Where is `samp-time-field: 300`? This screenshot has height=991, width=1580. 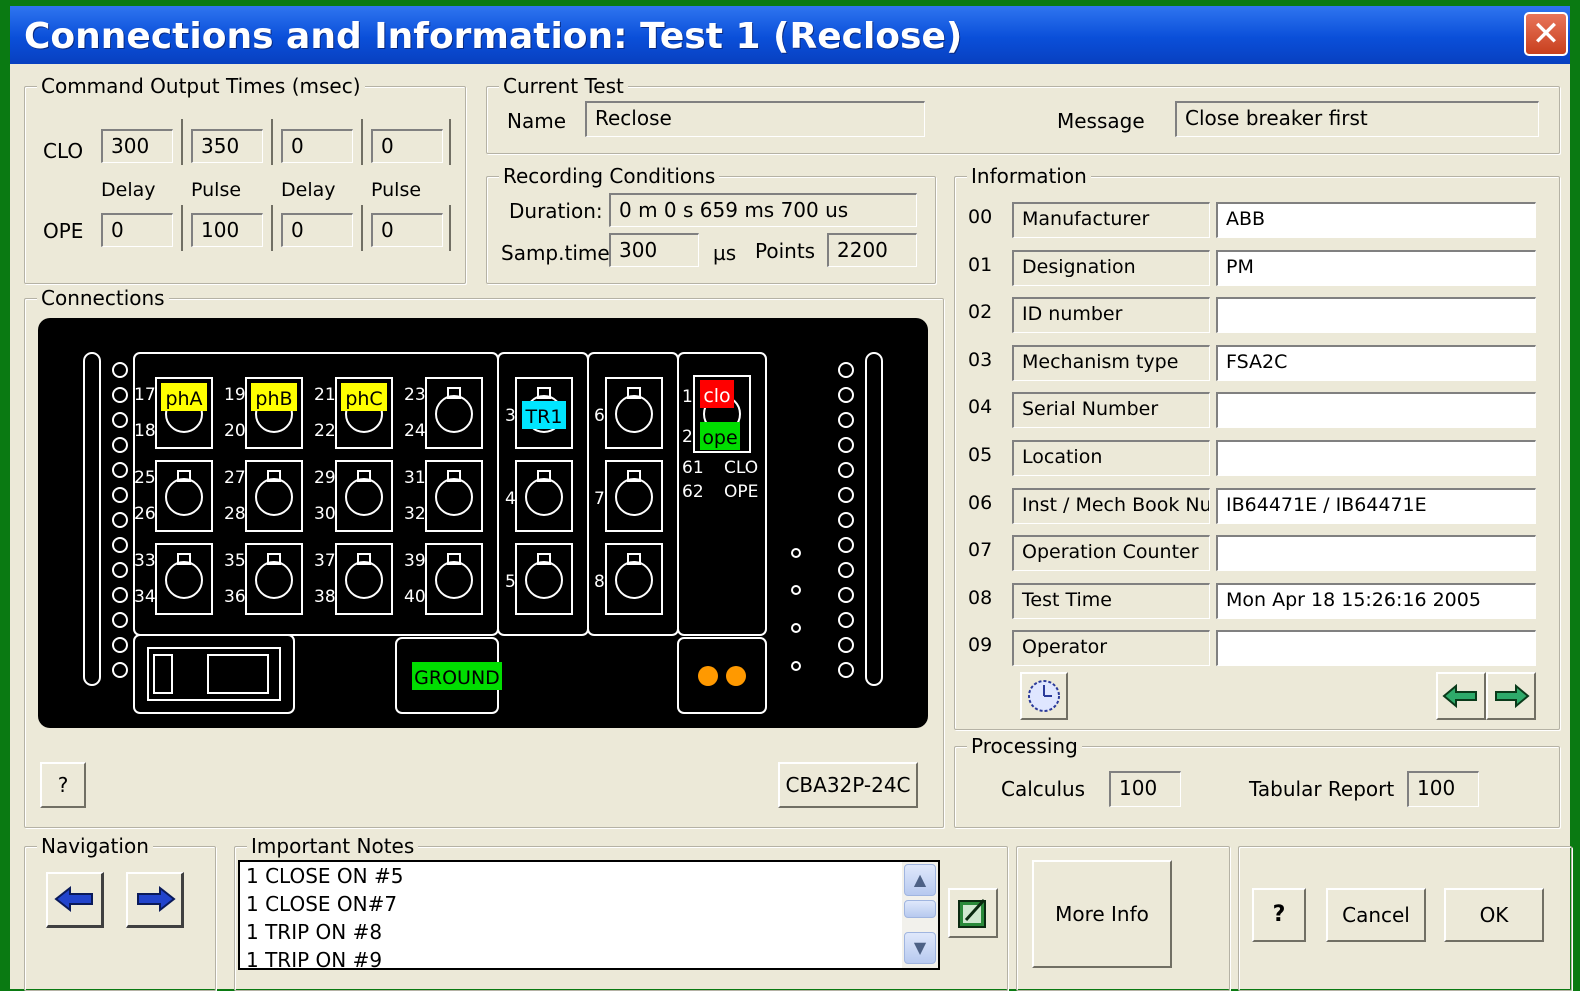
samp-time-field: 300 is located at coordinates (654, 250).